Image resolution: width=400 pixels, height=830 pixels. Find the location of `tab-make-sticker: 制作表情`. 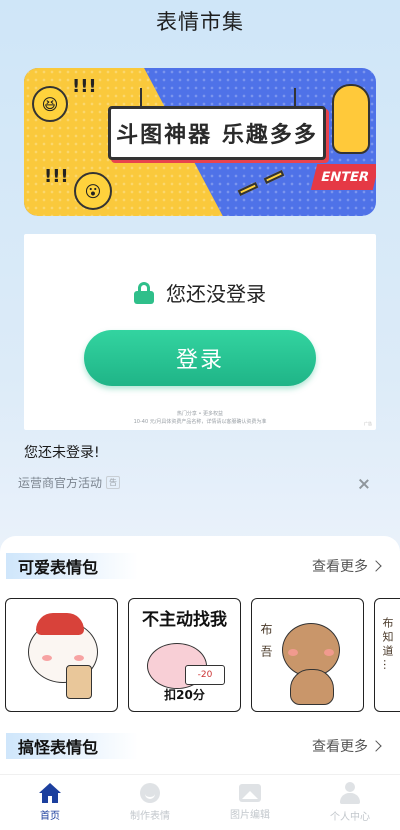

tab-make-sticker: 制作表情 is located at coordinates (150, 802).